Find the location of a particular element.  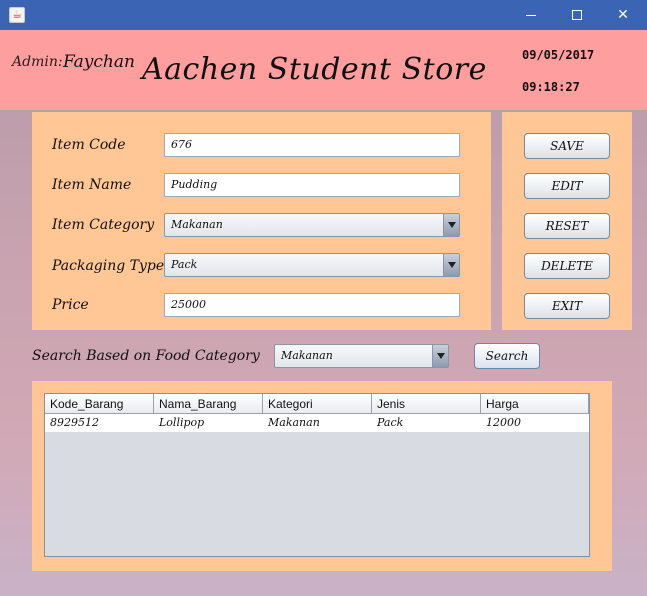

maximize-button is located at coordinates (577, 15).